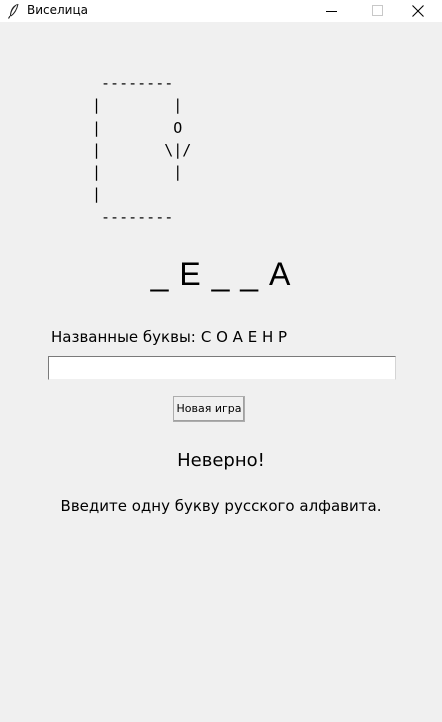  What do you see at coordinates (14, 11) in the screenshot?
I see `feather-icon` at bounding box center [14, 11].